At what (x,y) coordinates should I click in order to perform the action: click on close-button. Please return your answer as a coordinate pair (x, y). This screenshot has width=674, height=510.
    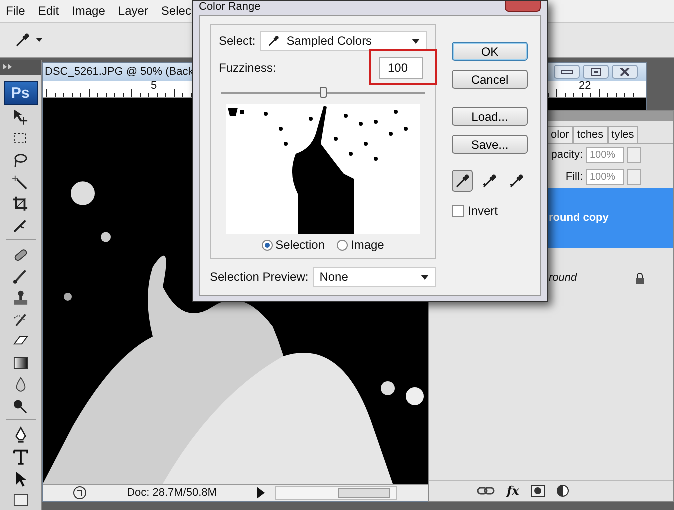
    Looking at the image, I should click on (625, 72).